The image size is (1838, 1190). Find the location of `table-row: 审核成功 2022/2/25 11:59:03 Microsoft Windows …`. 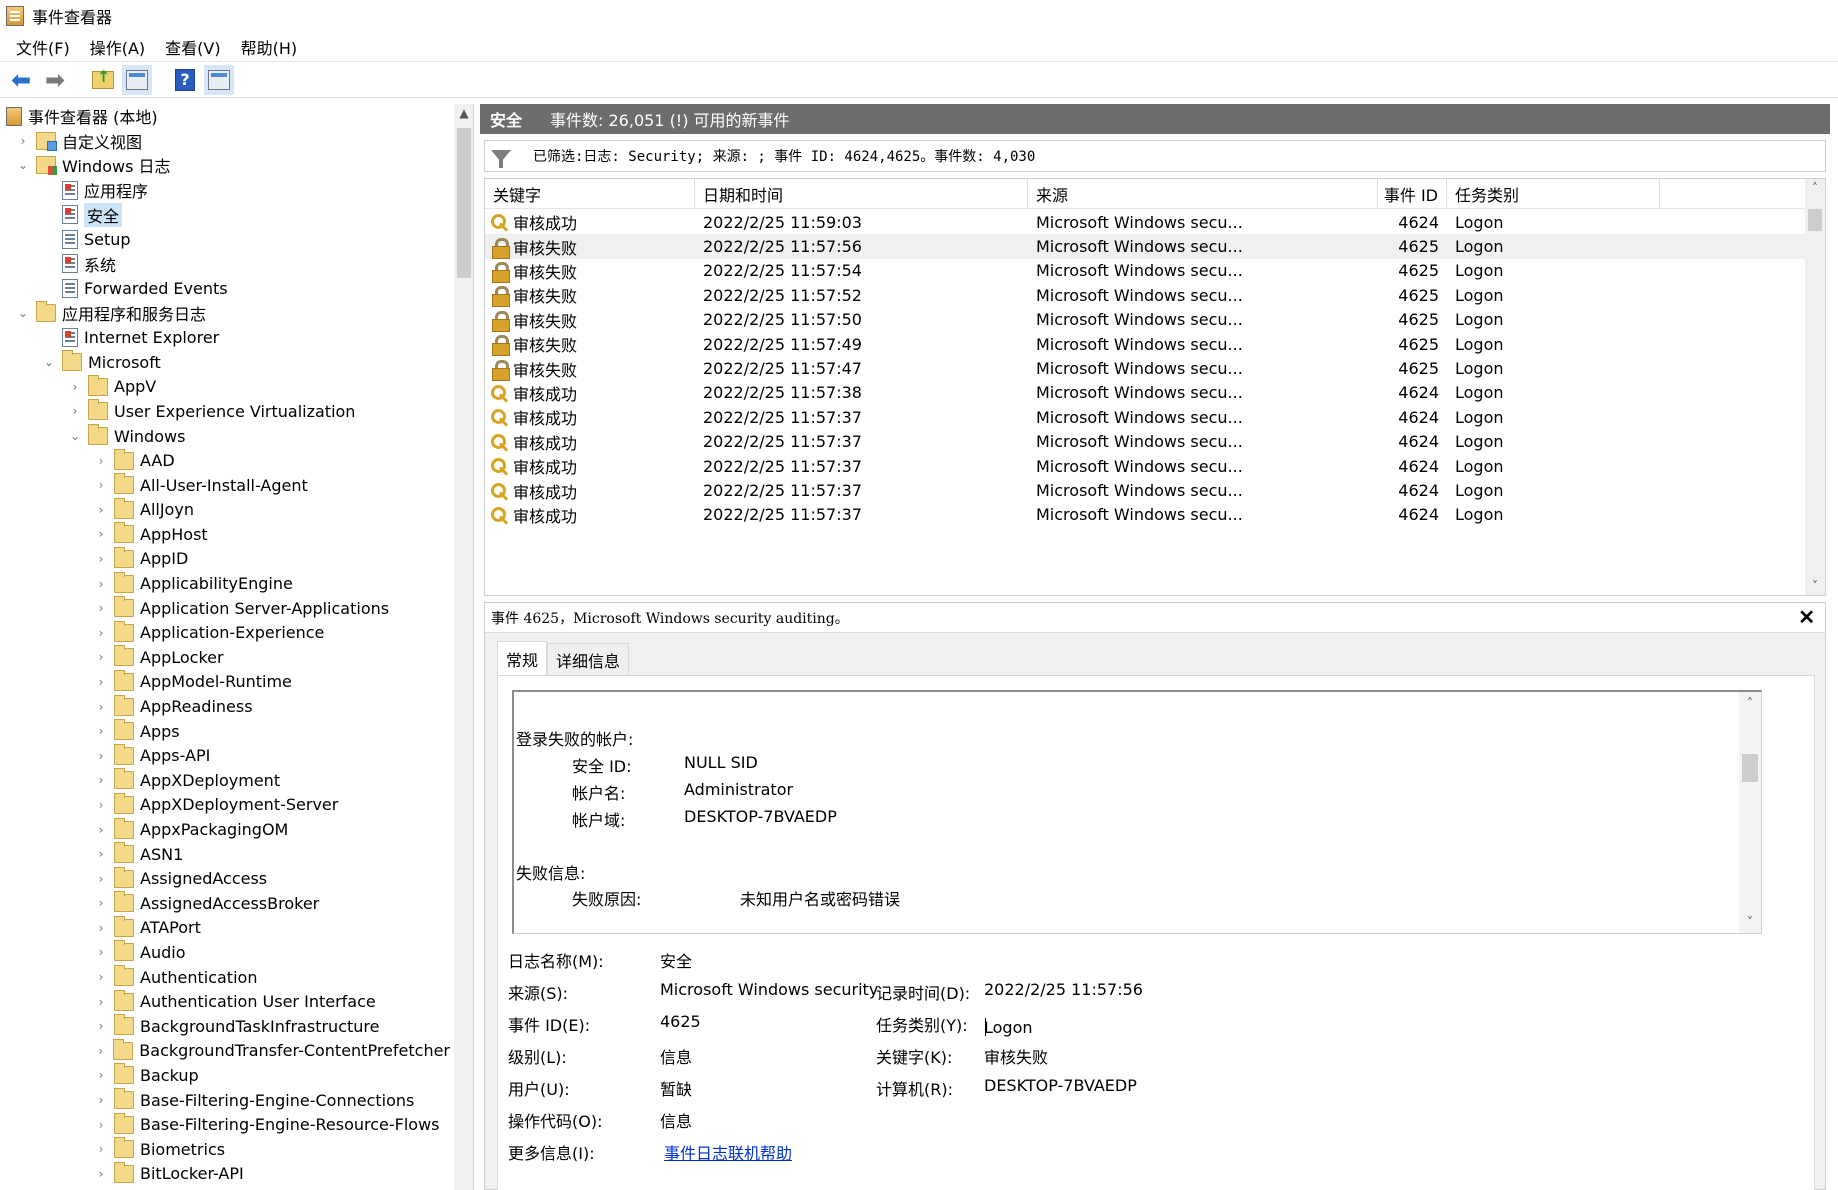

table-row: 审核成功 2022/2/25 11:59:03 Microsoft Windows … is located at coordinates (1145, 222).